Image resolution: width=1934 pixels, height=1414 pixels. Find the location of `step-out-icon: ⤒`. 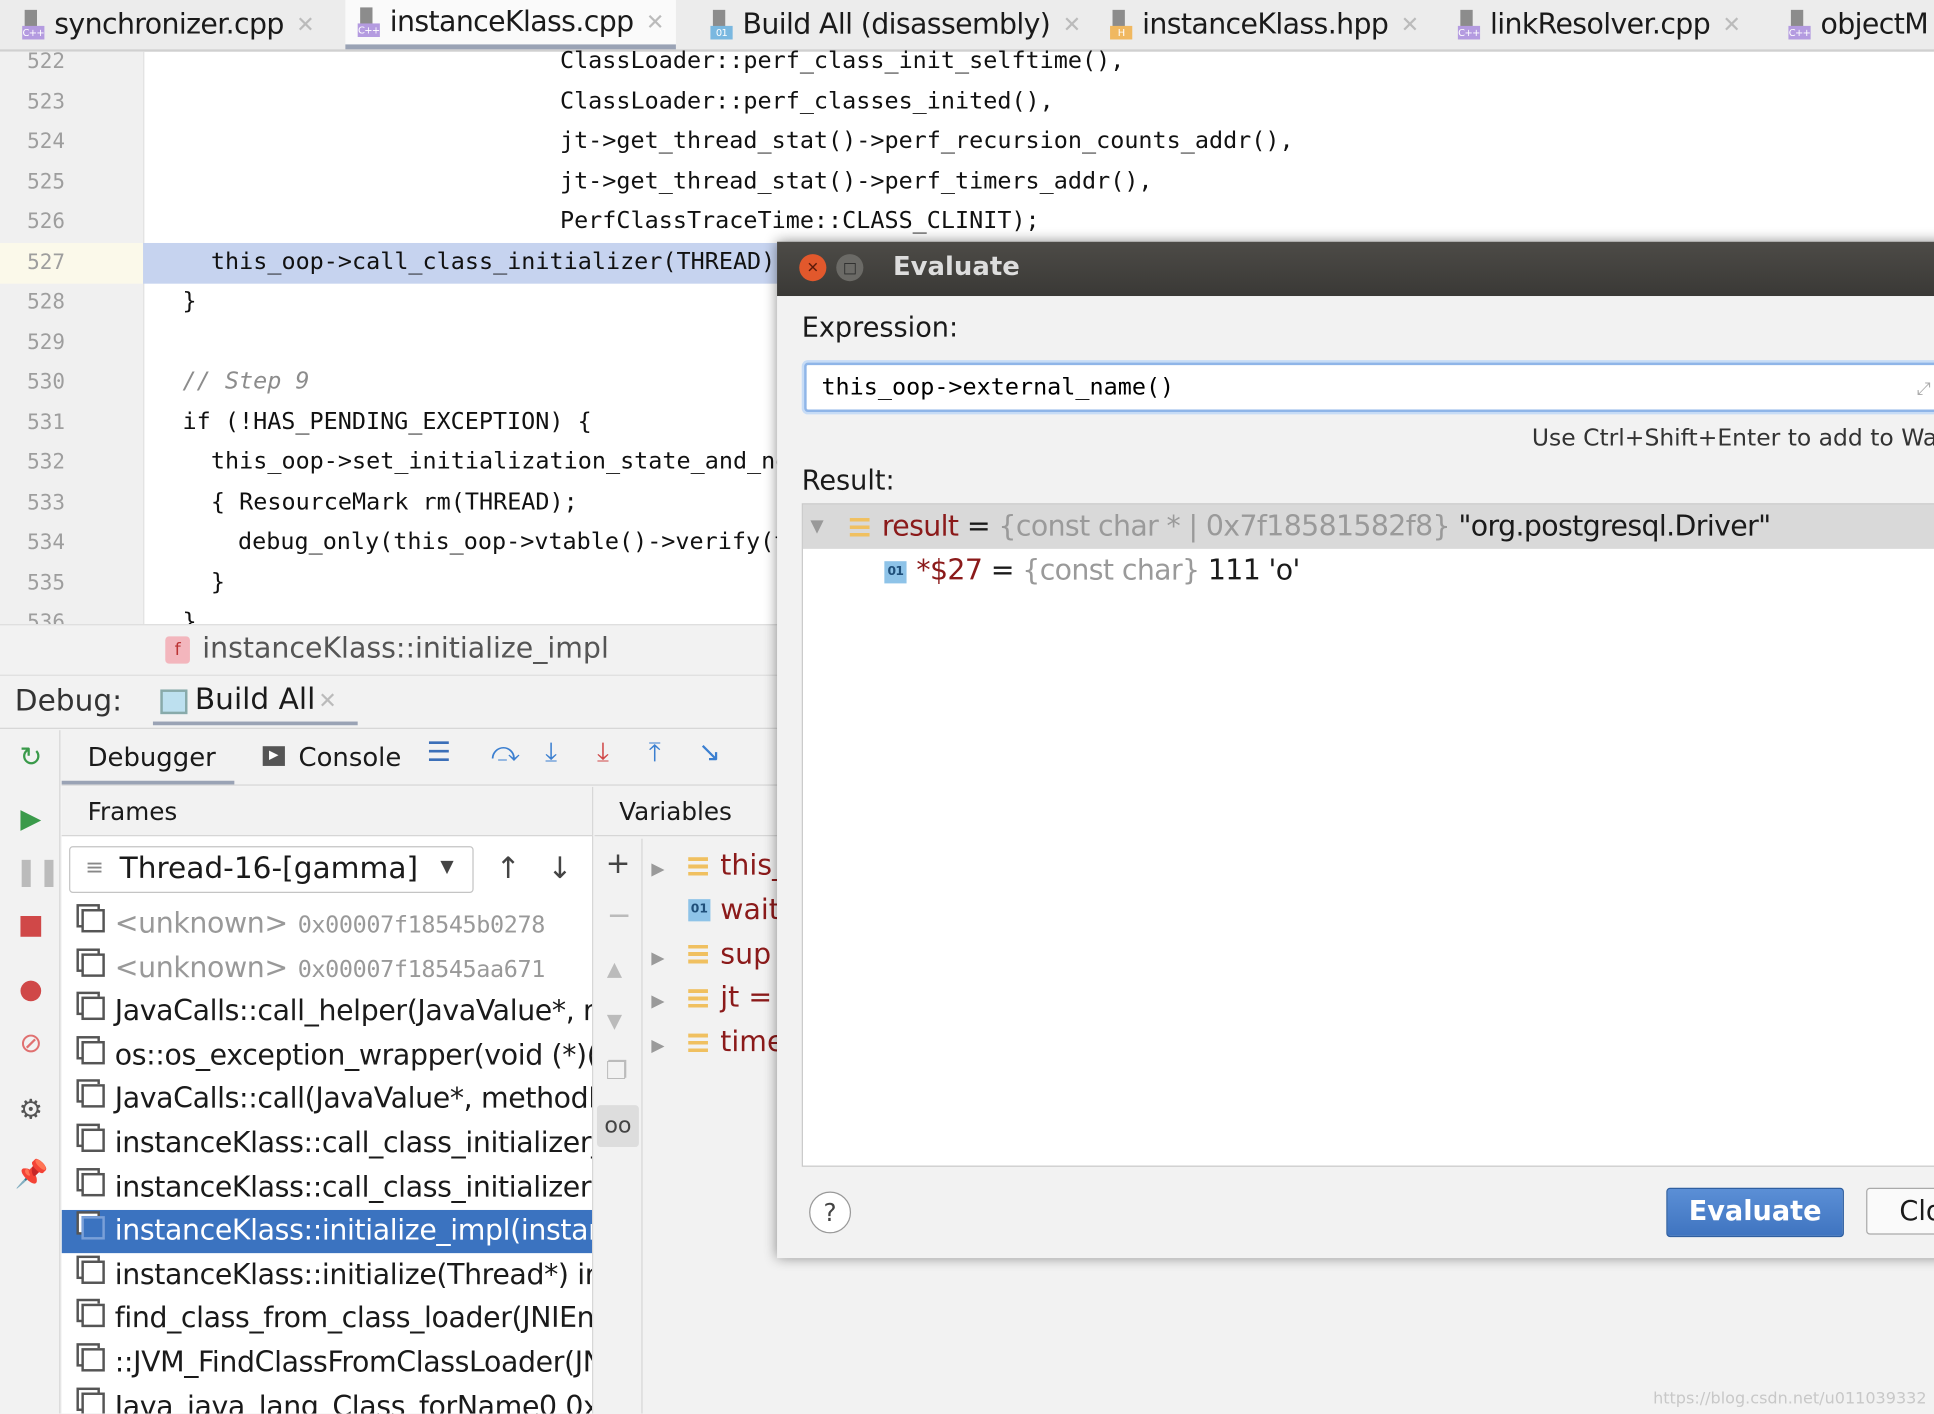

step-out-icon: ⤒ is located at coordinates (655, 753).